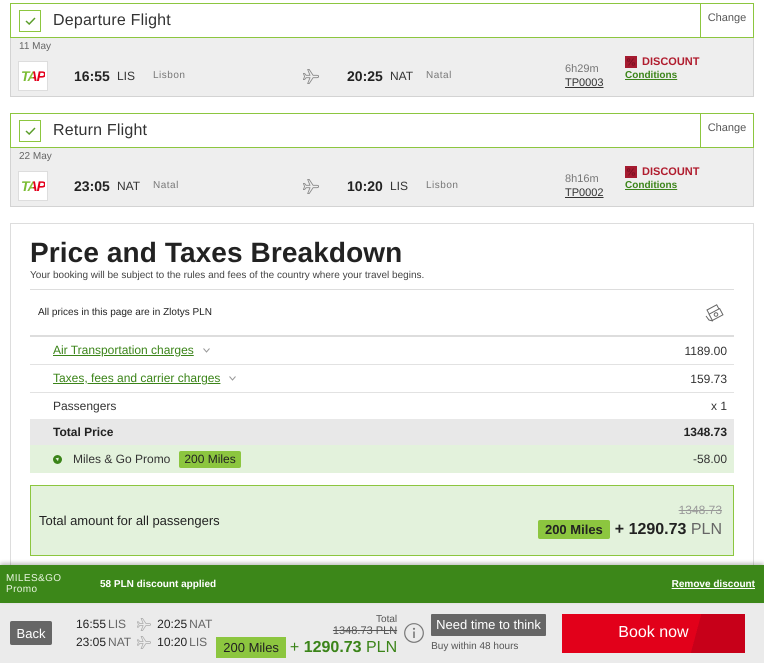 The image size is (764, 663). What do you see at coordinates (92, 76) in the screenshot?
I see `departure-time: 16:55` at bounding box center [92, 76].